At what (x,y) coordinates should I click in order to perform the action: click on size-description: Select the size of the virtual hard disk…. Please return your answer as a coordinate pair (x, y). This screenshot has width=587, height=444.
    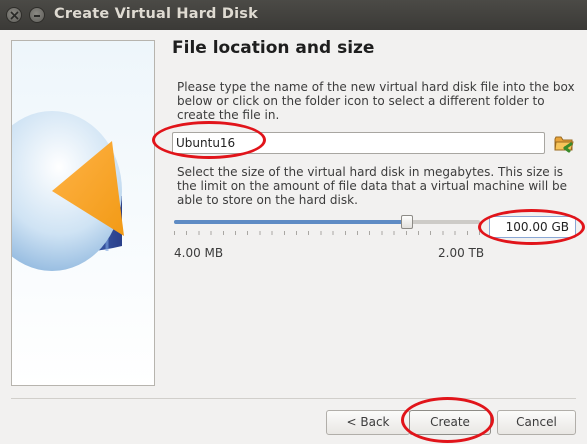
    Looking at the image, I should click on (372, 186).